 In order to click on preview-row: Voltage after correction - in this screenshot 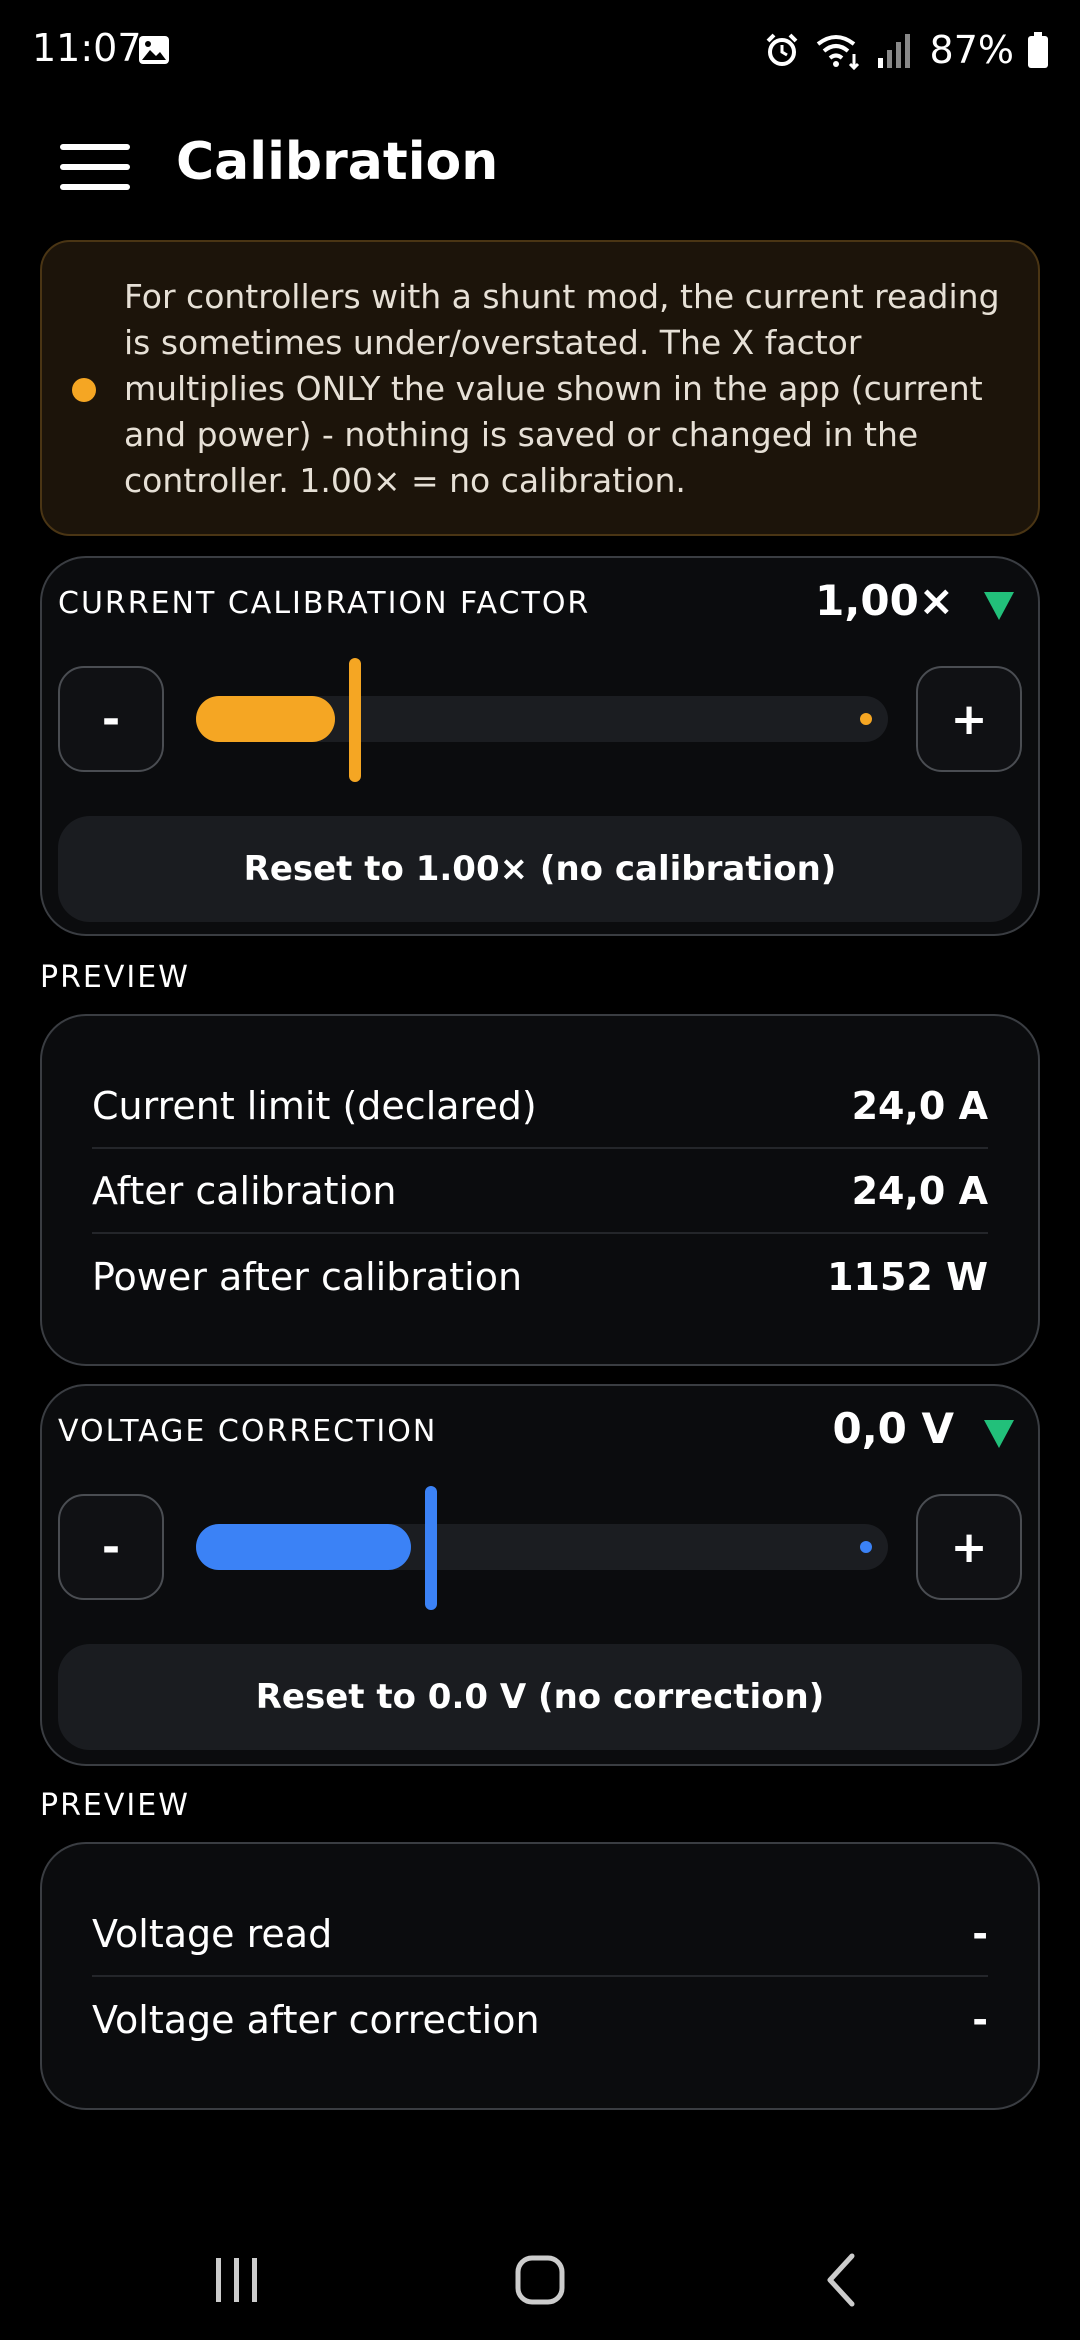, I will do `click(540, 2019)`.